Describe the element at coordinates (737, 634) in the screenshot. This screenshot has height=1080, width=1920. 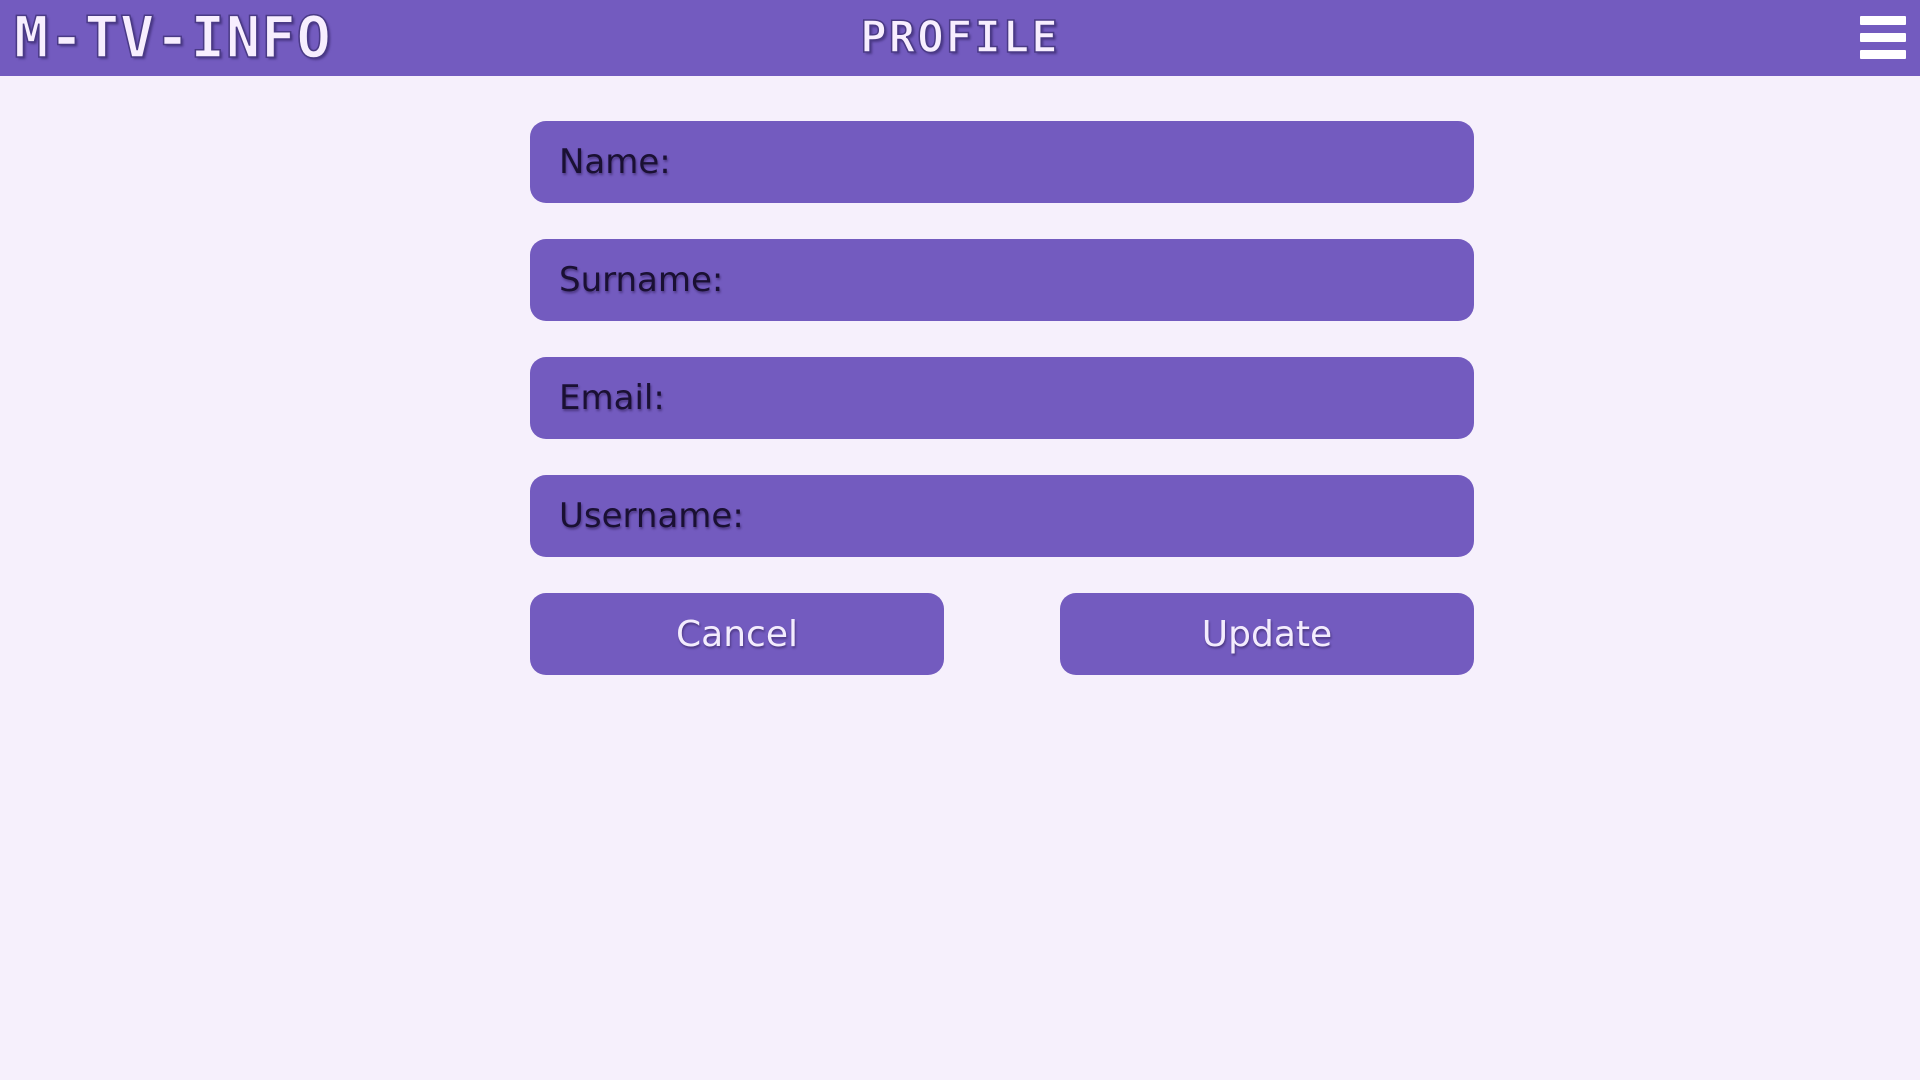
I see `cancel-button: Cancel` at that location.